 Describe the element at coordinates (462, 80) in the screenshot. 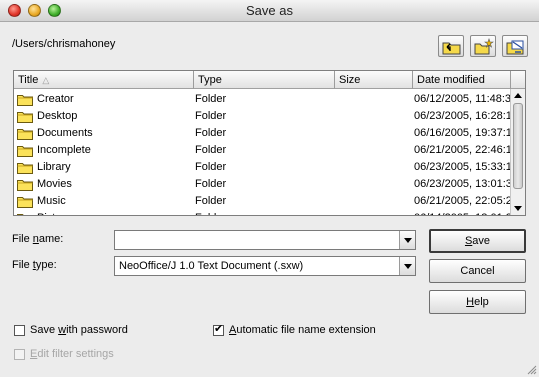

I see `column-header-date-modified: Date modified` at that location.